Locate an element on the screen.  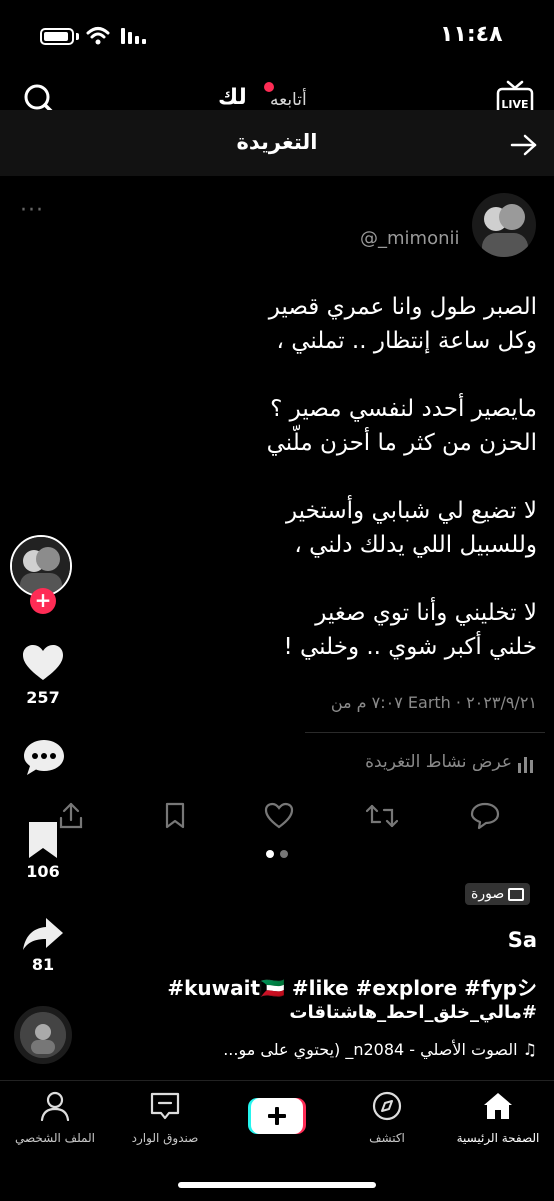
favorite-bookmark-icon is located at coordinates (43, 840).